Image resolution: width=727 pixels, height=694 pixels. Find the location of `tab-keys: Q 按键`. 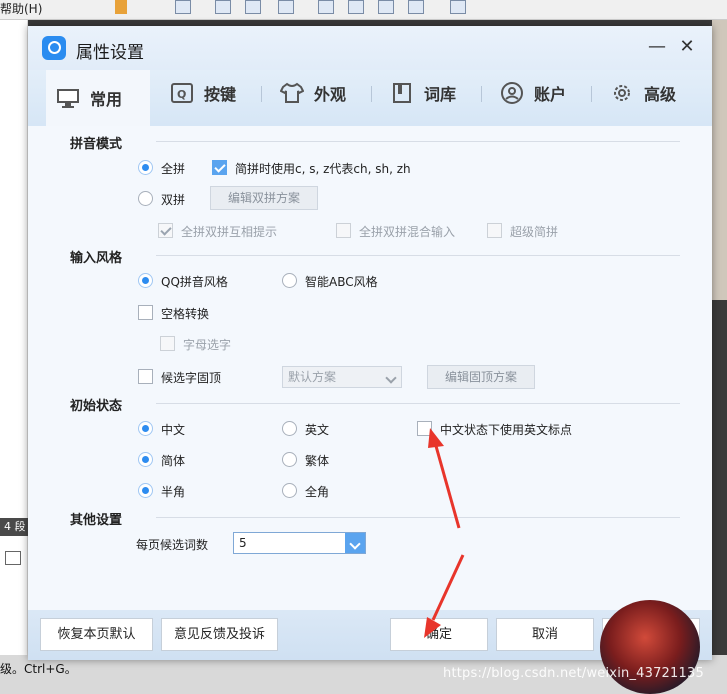

tab-keys: Q 按键 is located at coordinates (210, 93).